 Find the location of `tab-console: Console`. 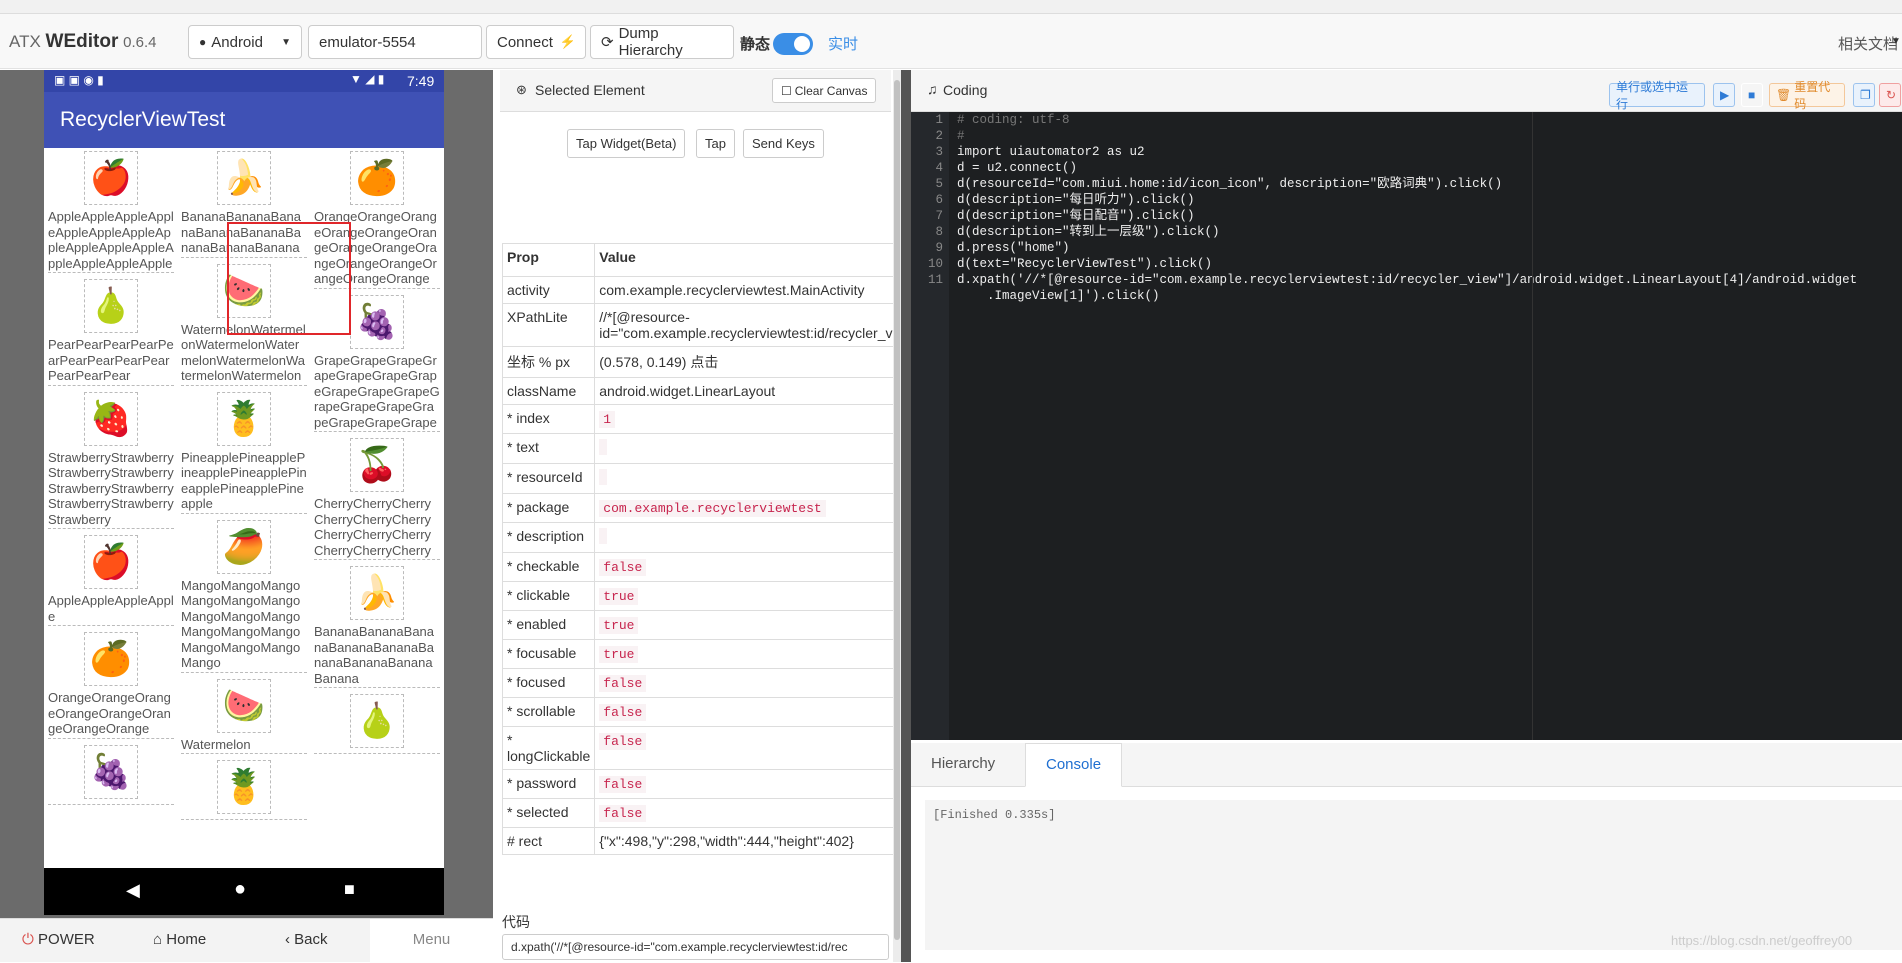

tab-console: Console is located at coordinates (1074, 765).